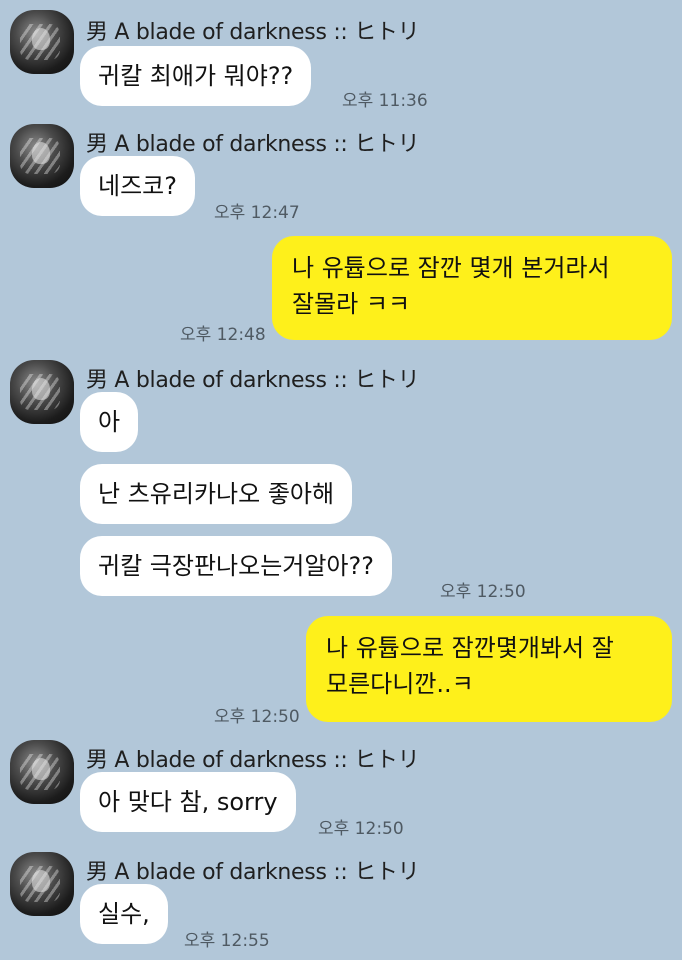 The height and width of the screenshot is (960, 682). Describe the element at coordinates (257, 213) in the screenshot. I see `message-time: 오후 12:47` at that location.